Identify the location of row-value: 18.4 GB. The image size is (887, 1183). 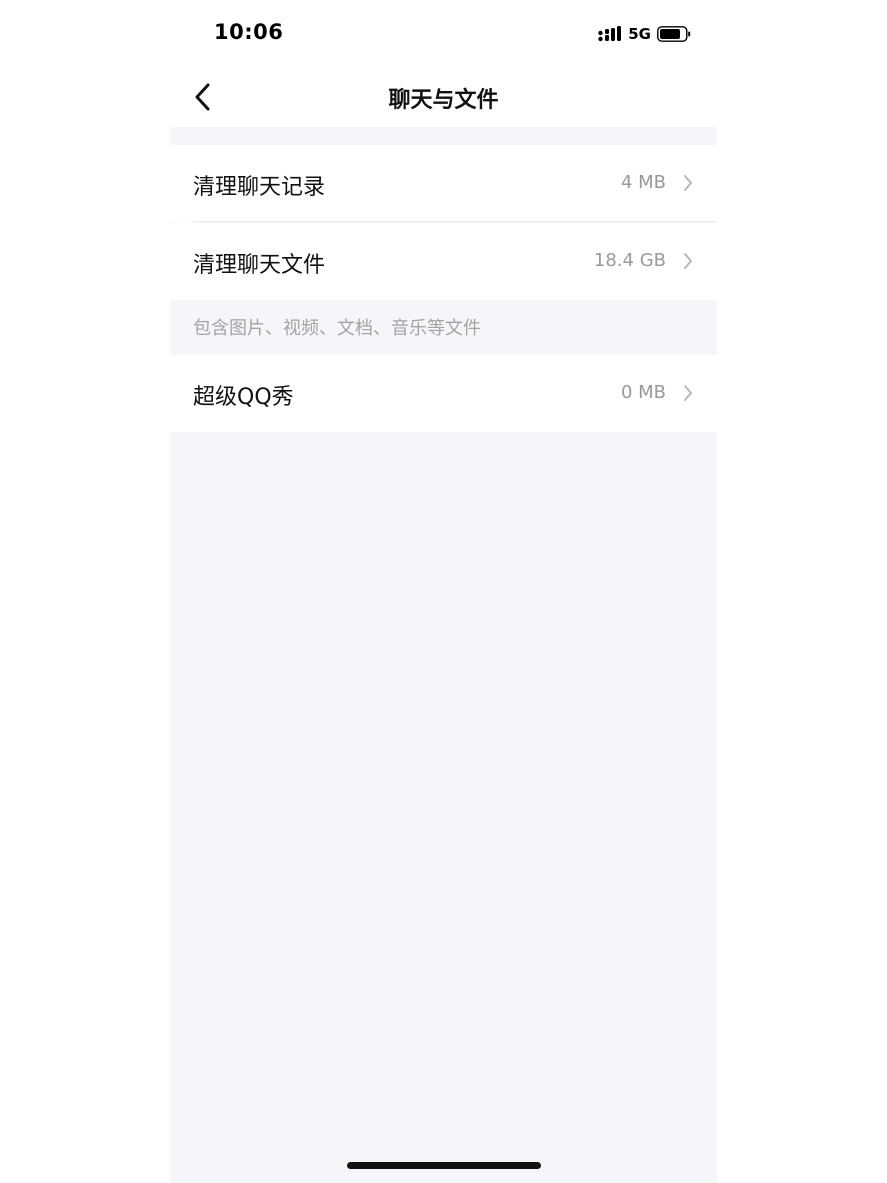
(629, 260).